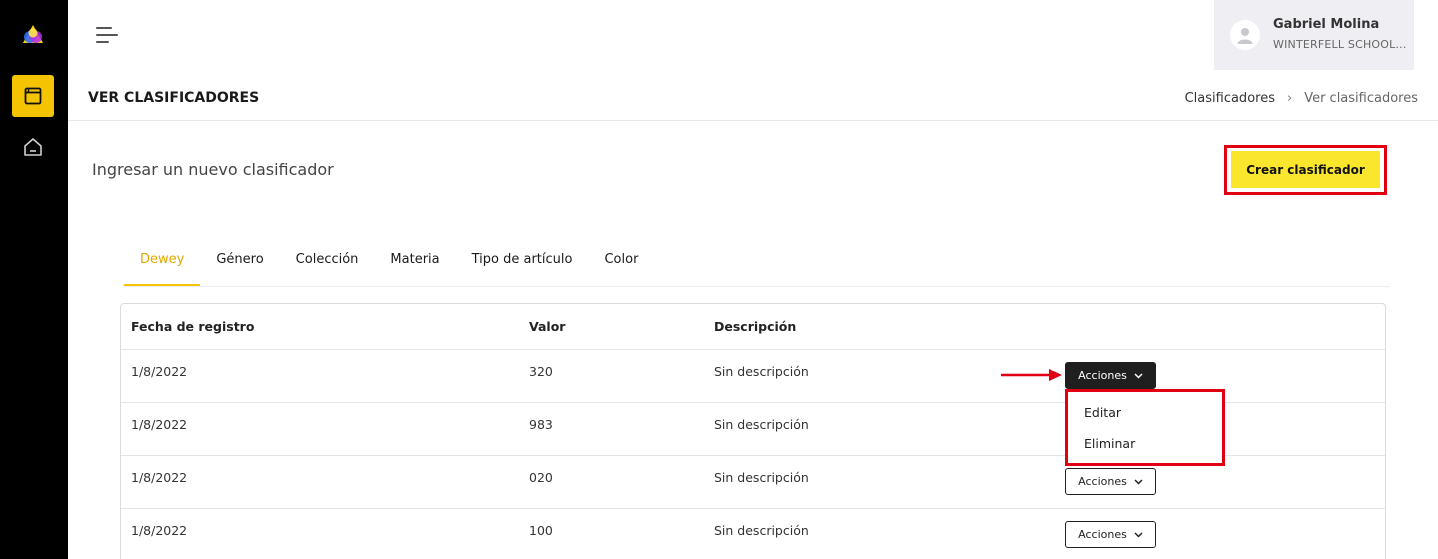  Describe the element at coordinates (213, 169) in the screenshot. I see `section-title: Ingresar un nuevo clasificador` at that location.